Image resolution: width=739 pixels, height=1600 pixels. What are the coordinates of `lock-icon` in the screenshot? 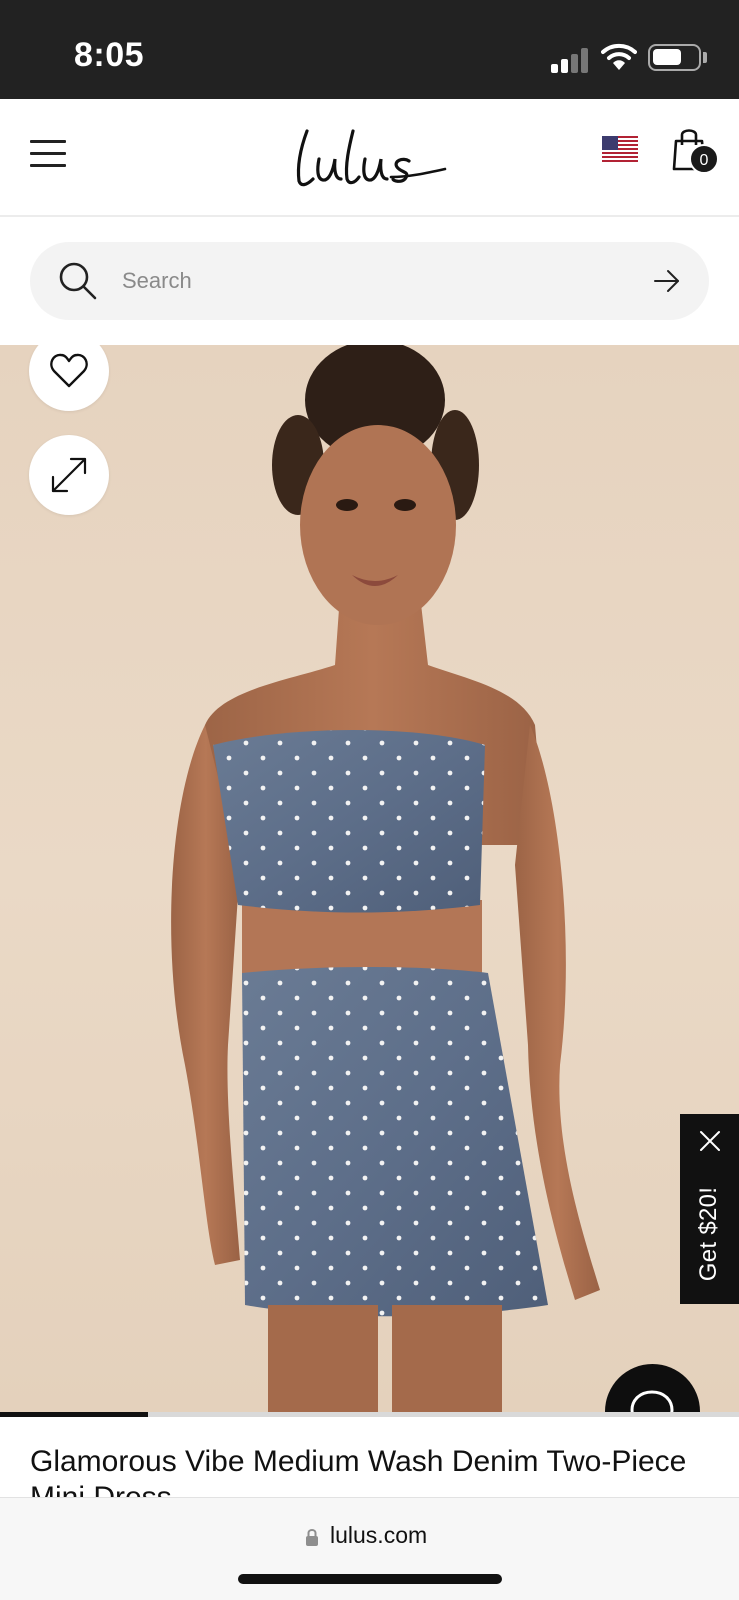 It's located at (312, 1537).